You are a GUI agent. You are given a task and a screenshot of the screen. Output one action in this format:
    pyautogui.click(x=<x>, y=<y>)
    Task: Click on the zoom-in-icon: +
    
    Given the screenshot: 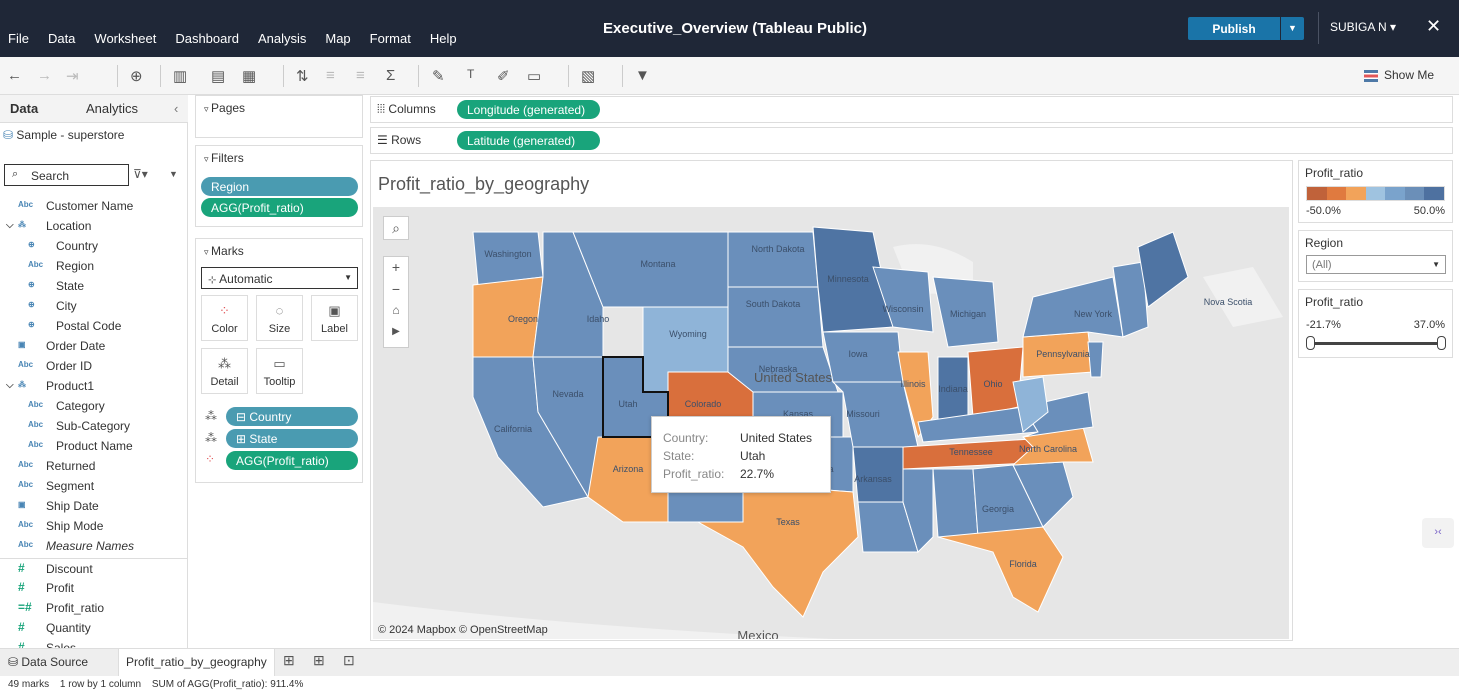 What is the action you would take?
    pyautogui.click(x=396, y=268)
    